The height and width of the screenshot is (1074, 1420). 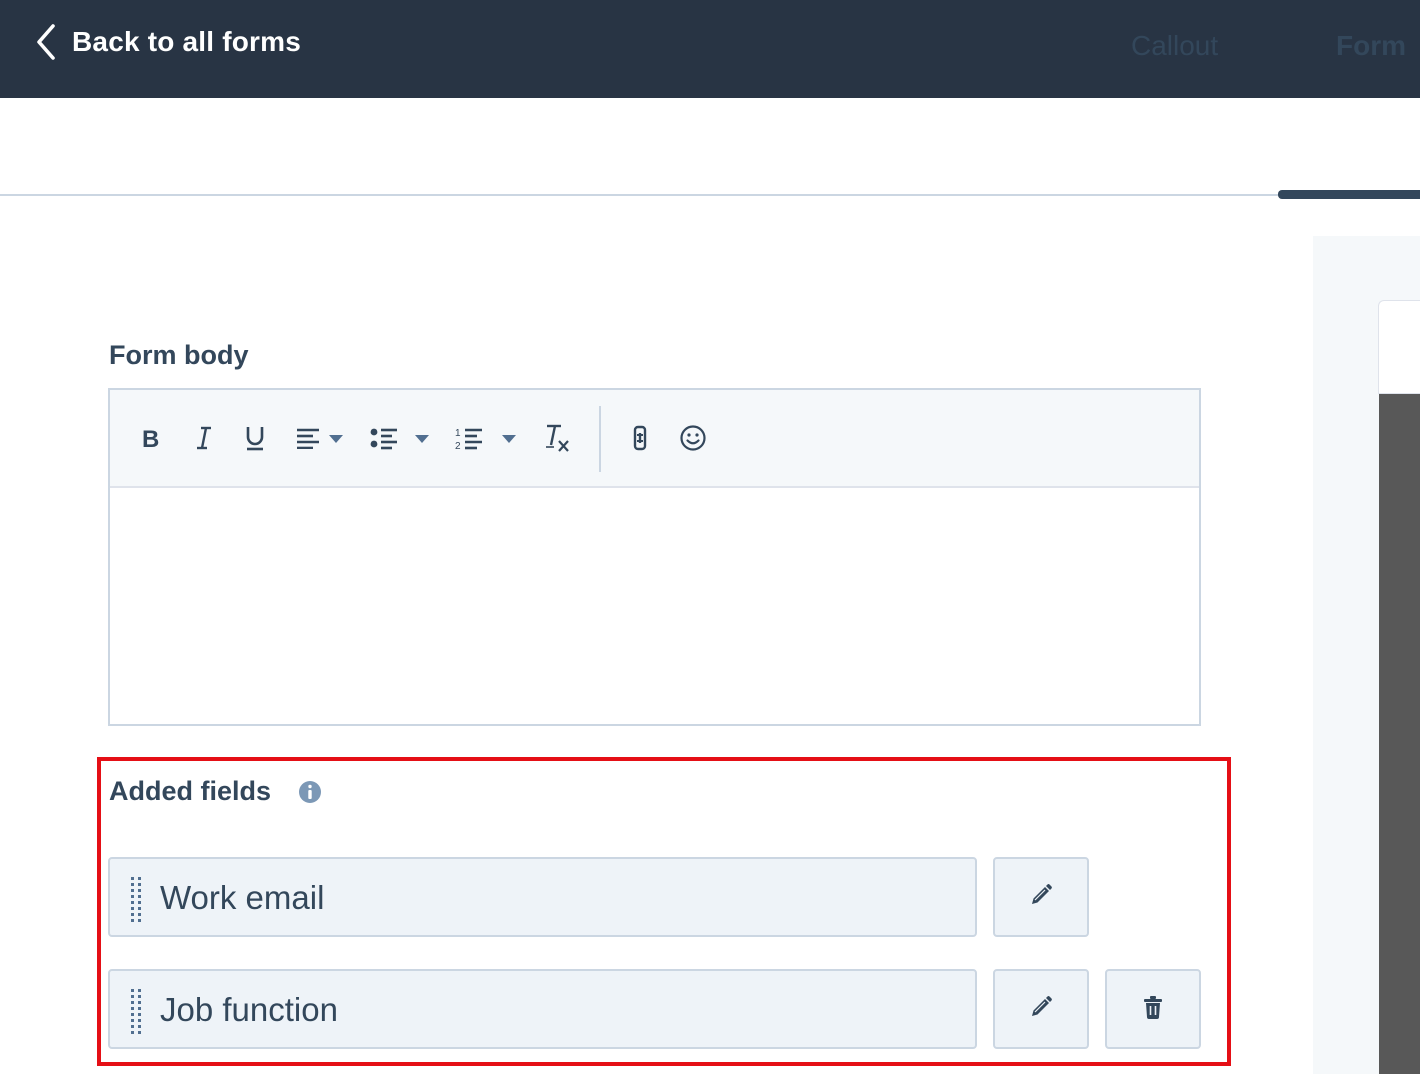 I want to click on svg-text: 2, so click(x=458, y=445).